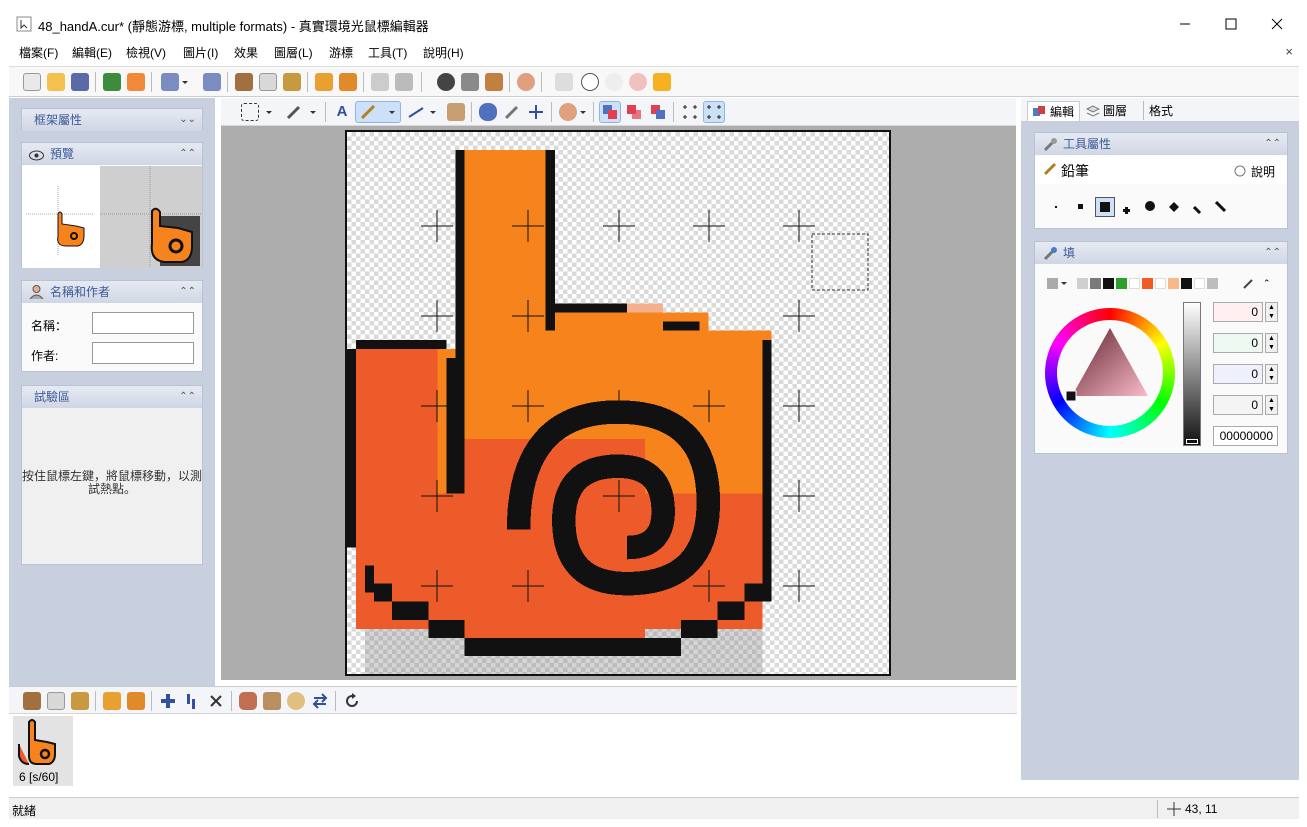 Image resolution: width=1307 pixels, height=827 pixels. What do you see at coordinates (494, 82) in the screenshot?
I see `eraser-icon` at bounding box center [494, 82].